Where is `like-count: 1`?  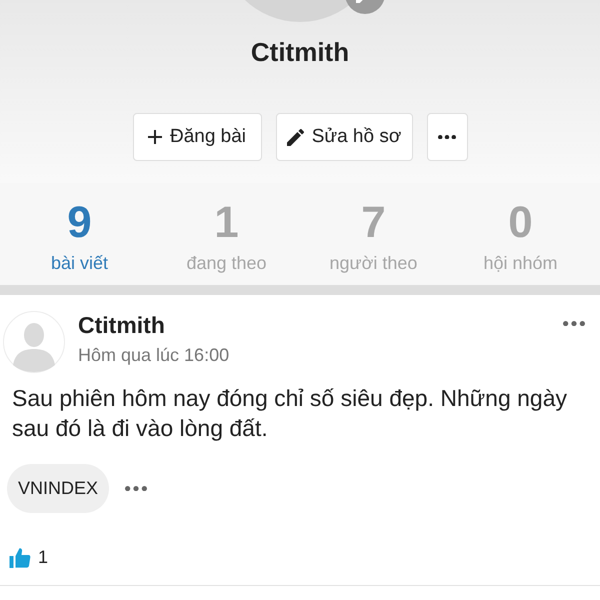
like-count: 1 is located at coordinates (43, 557).